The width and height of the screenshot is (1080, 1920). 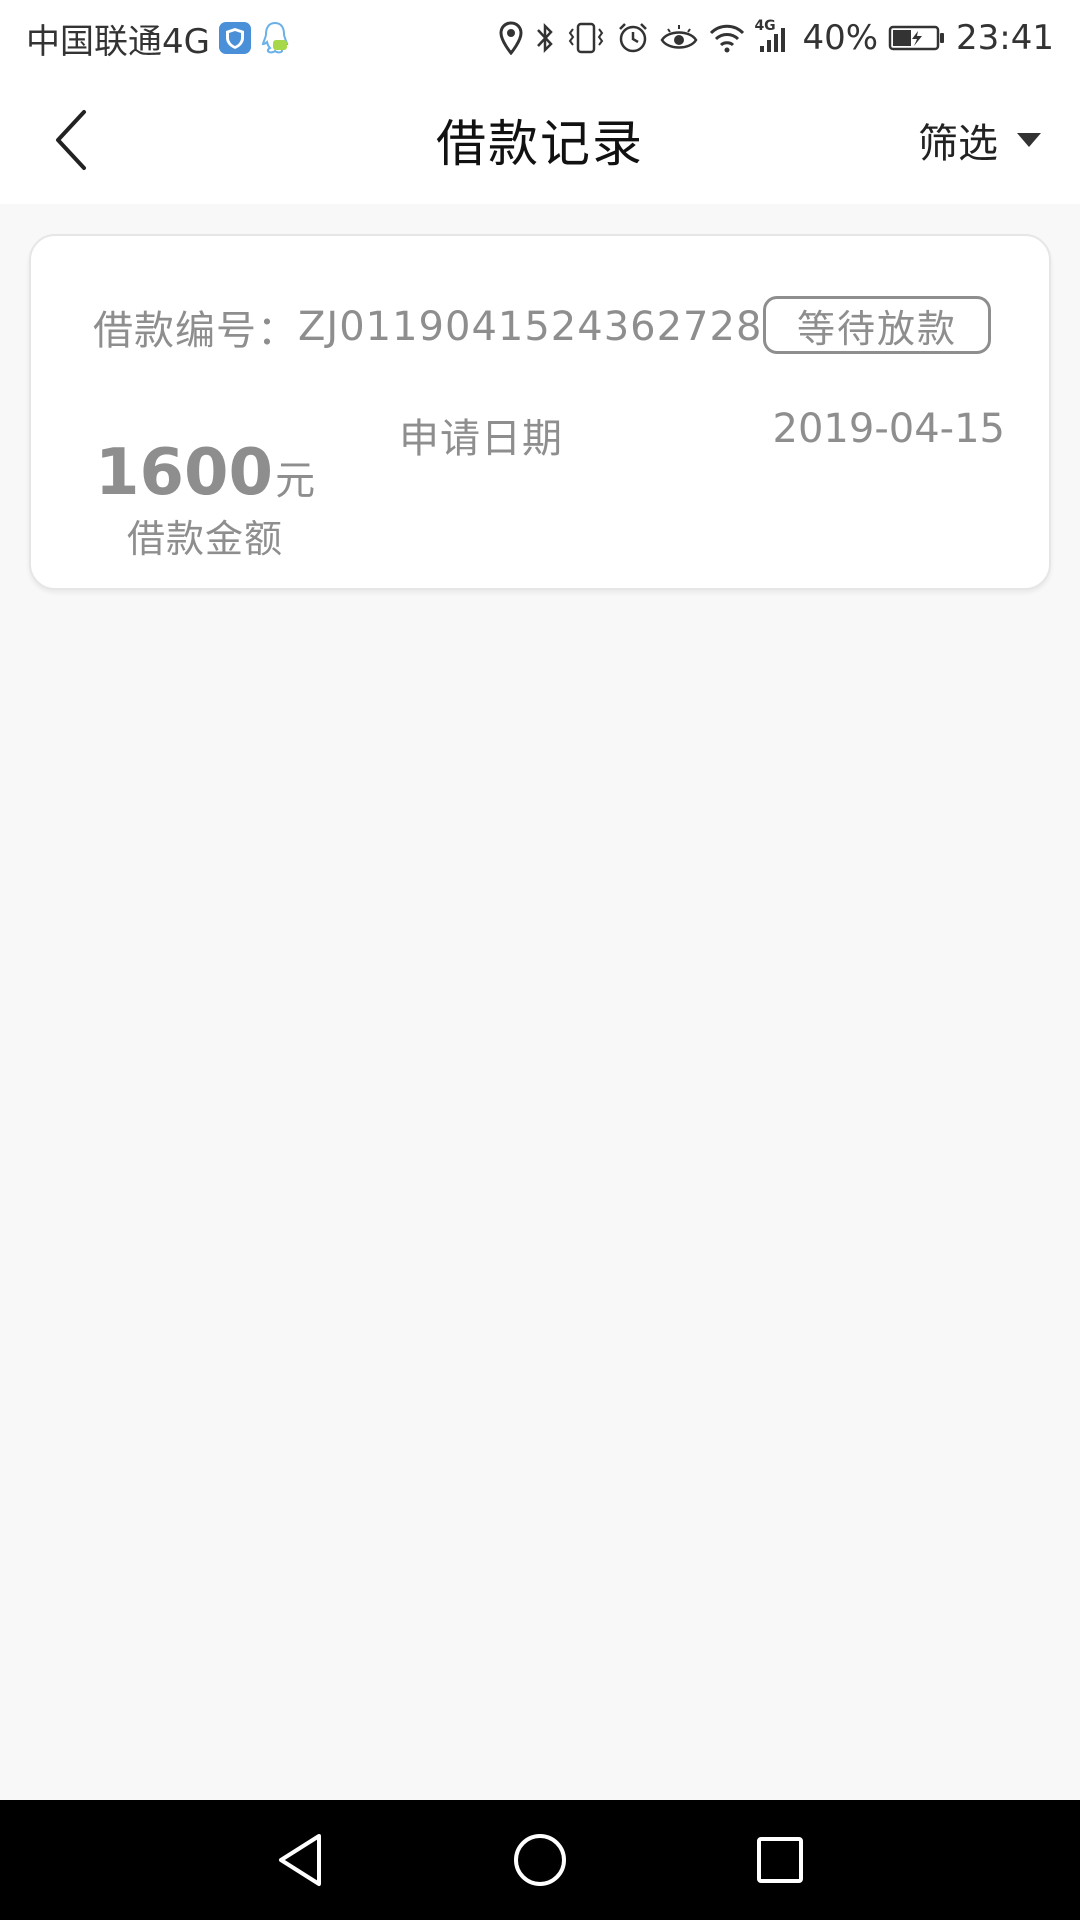 I want to click on nav-home-button, so click(x=540, y=1860).